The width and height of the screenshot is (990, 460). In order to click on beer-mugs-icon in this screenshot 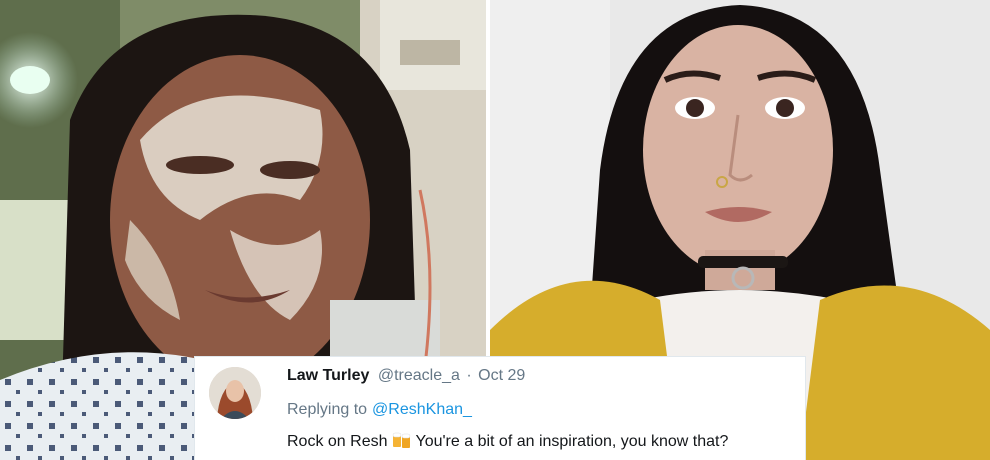, I will do `click(402, 442)`.